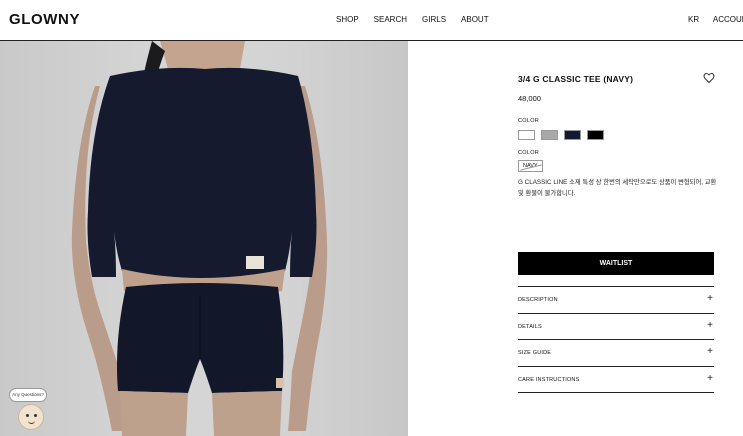  I want to click on swatch-navy, so click(572, 135).